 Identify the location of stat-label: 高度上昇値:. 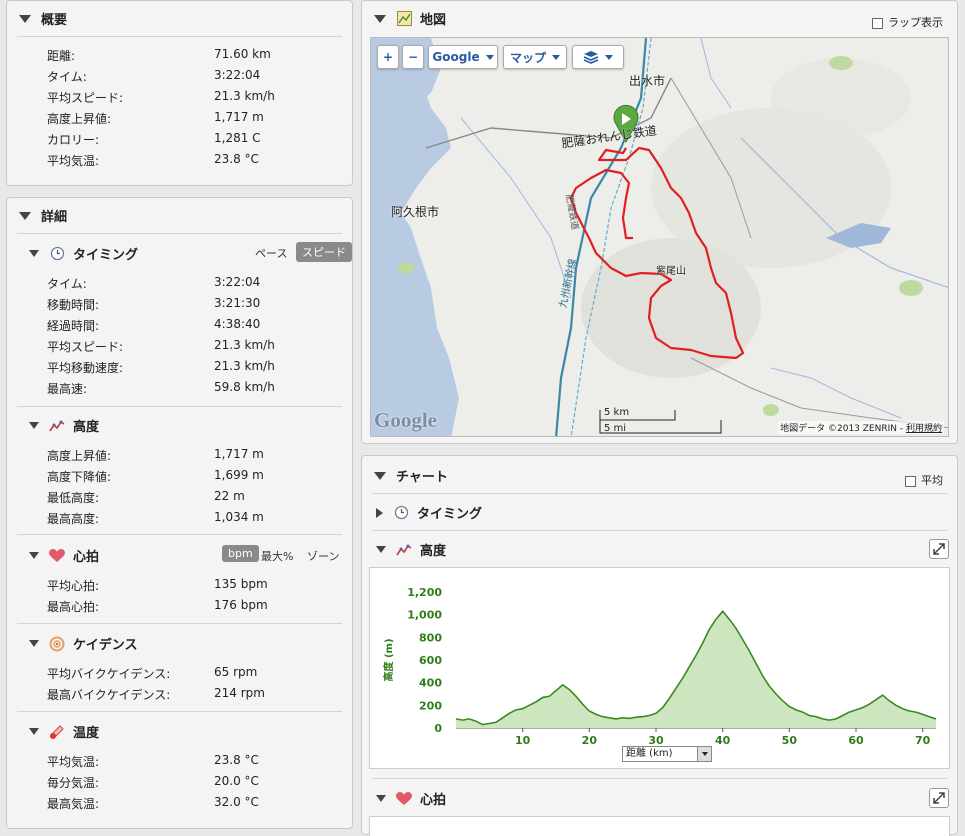
(79, 119).